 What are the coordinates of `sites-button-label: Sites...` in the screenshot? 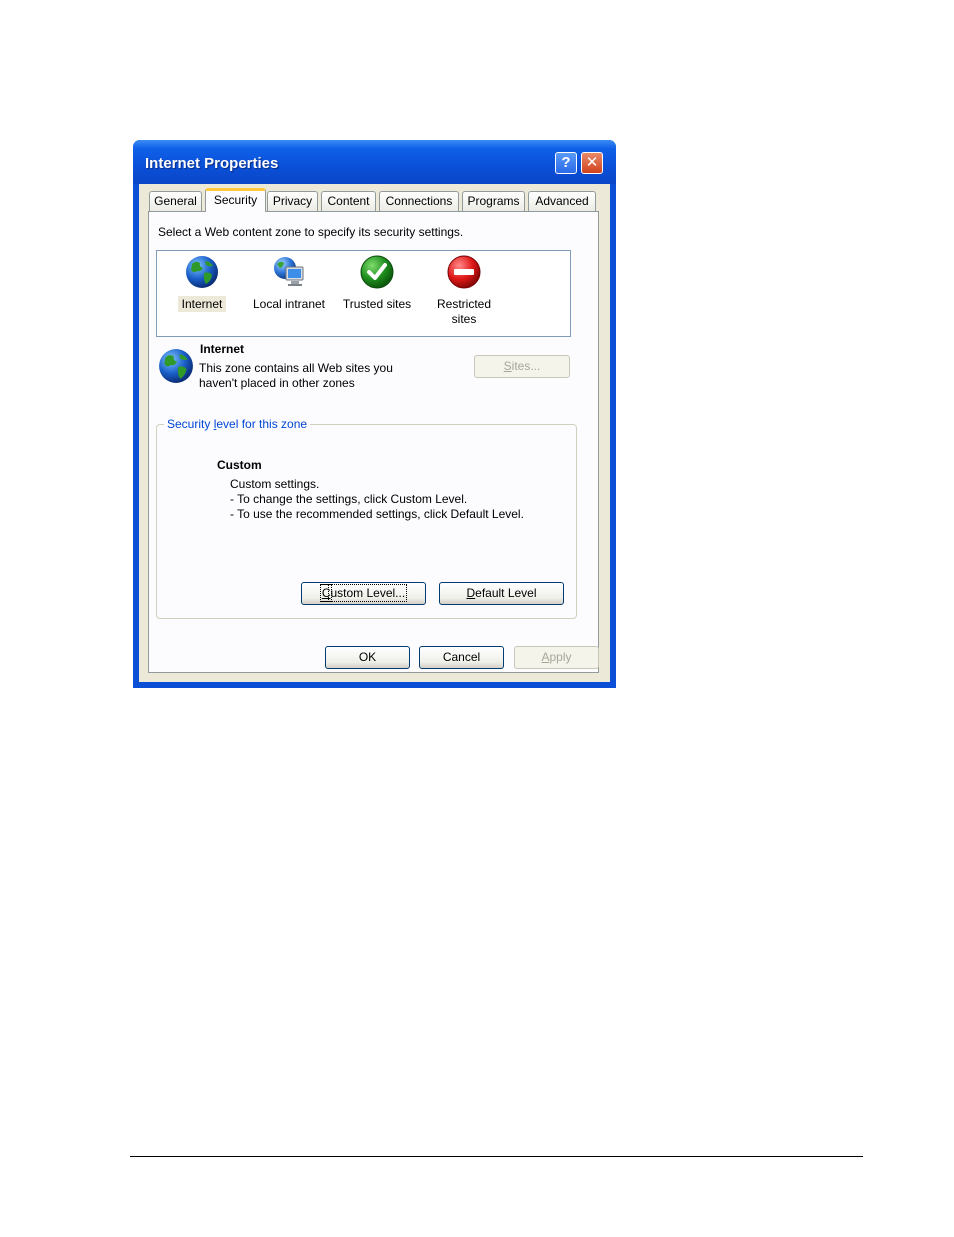 It's located at (522, 366).